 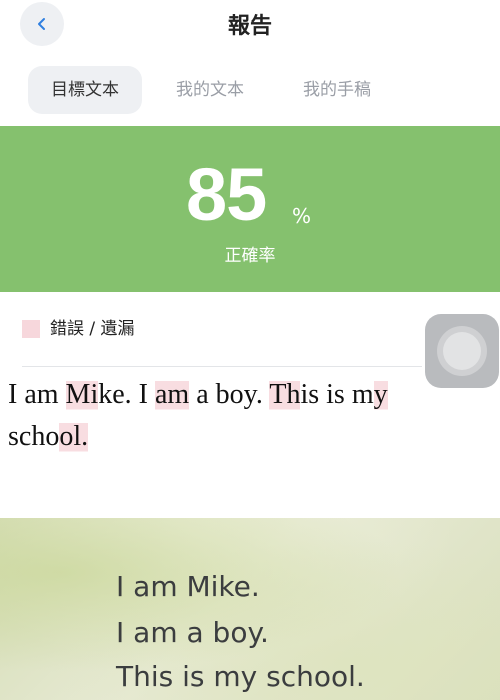 I want to click on word: is, so click(x=335, y=394).